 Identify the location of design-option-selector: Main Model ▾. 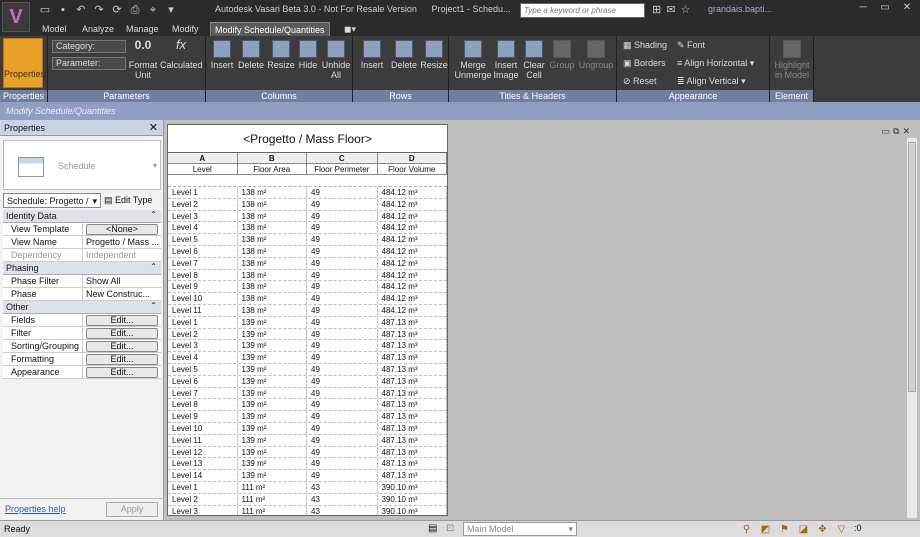
(520, 529).